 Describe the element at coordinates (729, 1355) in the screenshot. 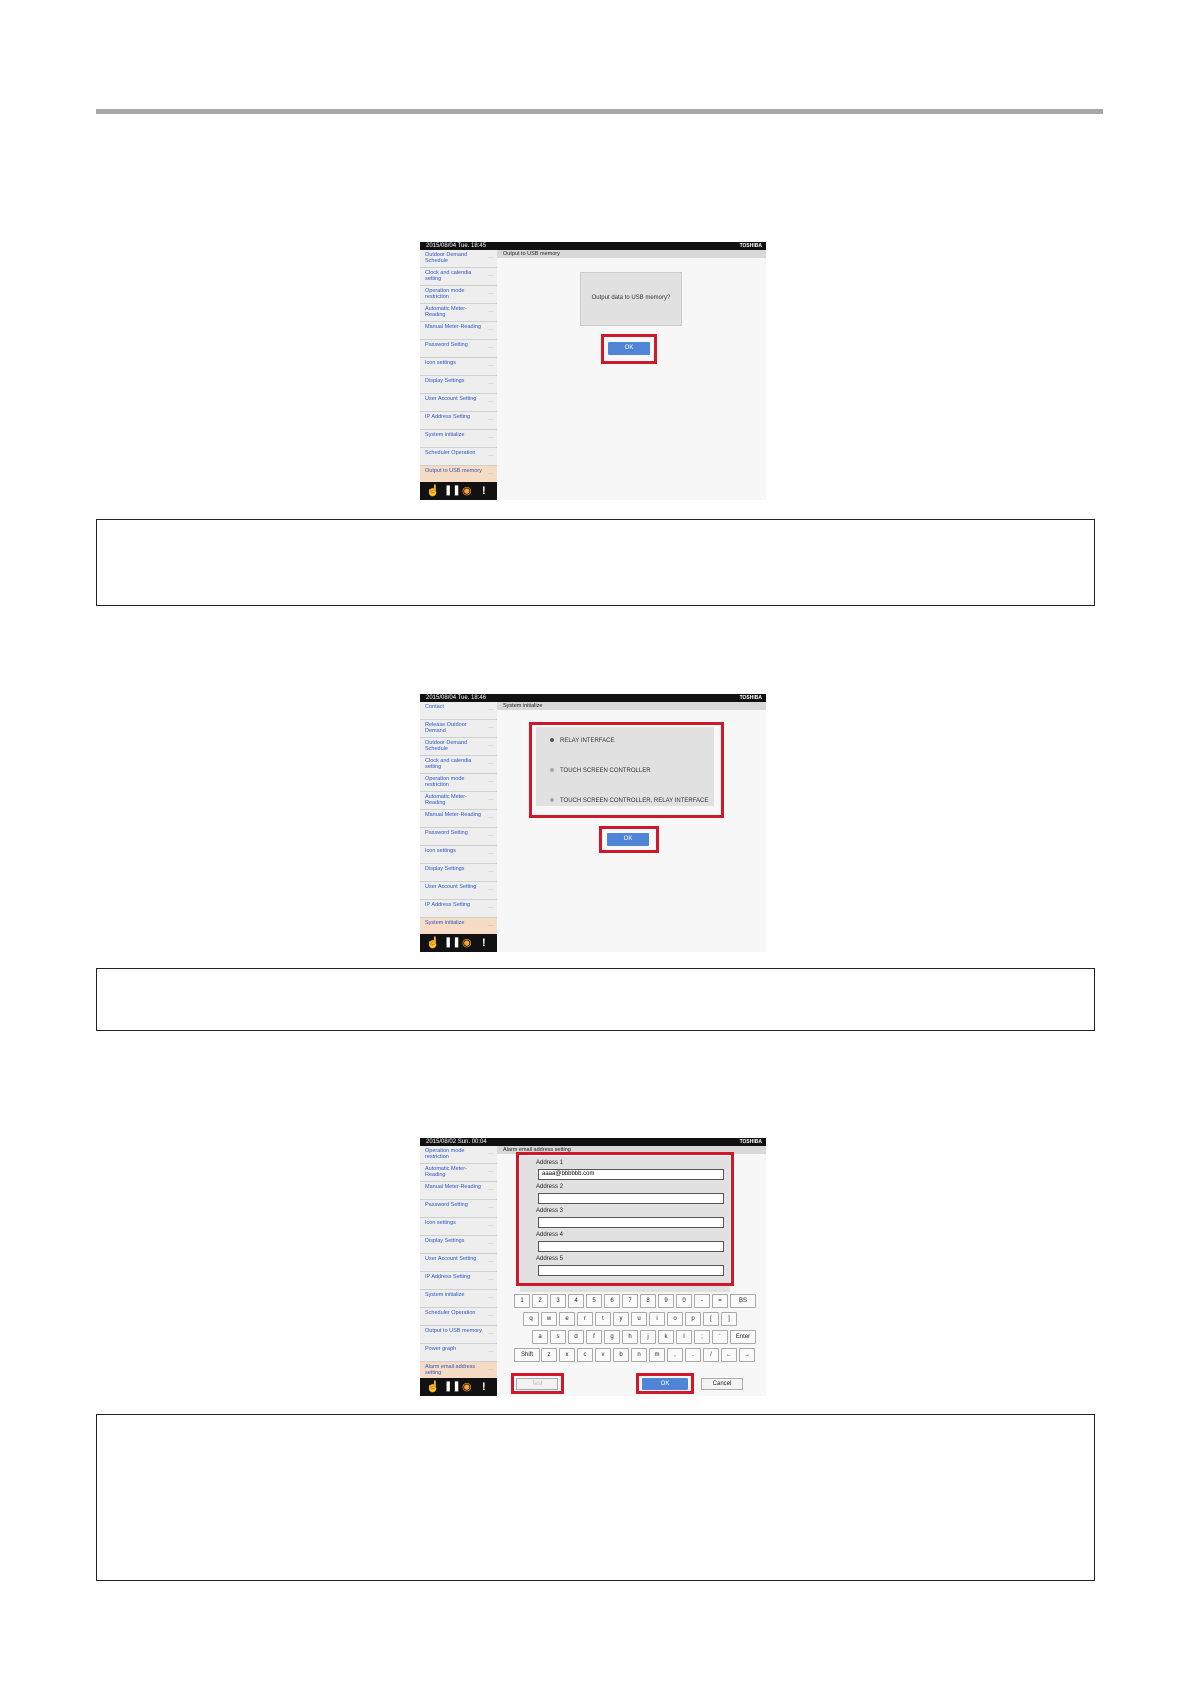

I see `arrow-left-key: ←` at that location.